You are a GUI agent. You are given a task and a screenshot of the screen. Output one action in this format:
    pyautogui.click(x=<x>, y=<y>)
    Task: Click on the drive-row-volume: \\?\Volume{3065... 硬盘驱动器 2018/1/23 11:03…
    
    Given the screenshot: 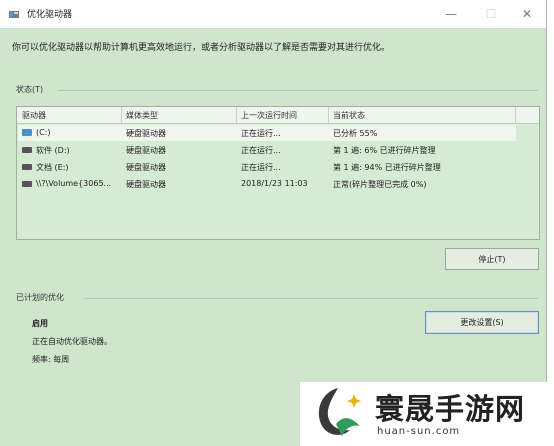 What is the action you would take?
    pyautogui.click(x=267, y=184)
    